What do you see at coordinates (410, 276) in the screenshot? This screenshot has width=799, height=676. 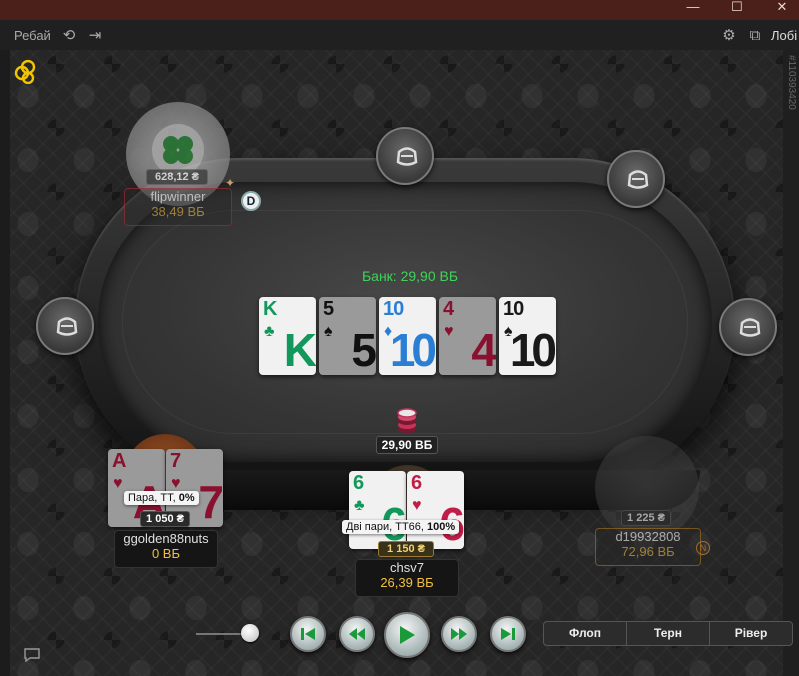 I see `pot-label: Банк: 29,90 ВБ` at bounding box center [410, 276].